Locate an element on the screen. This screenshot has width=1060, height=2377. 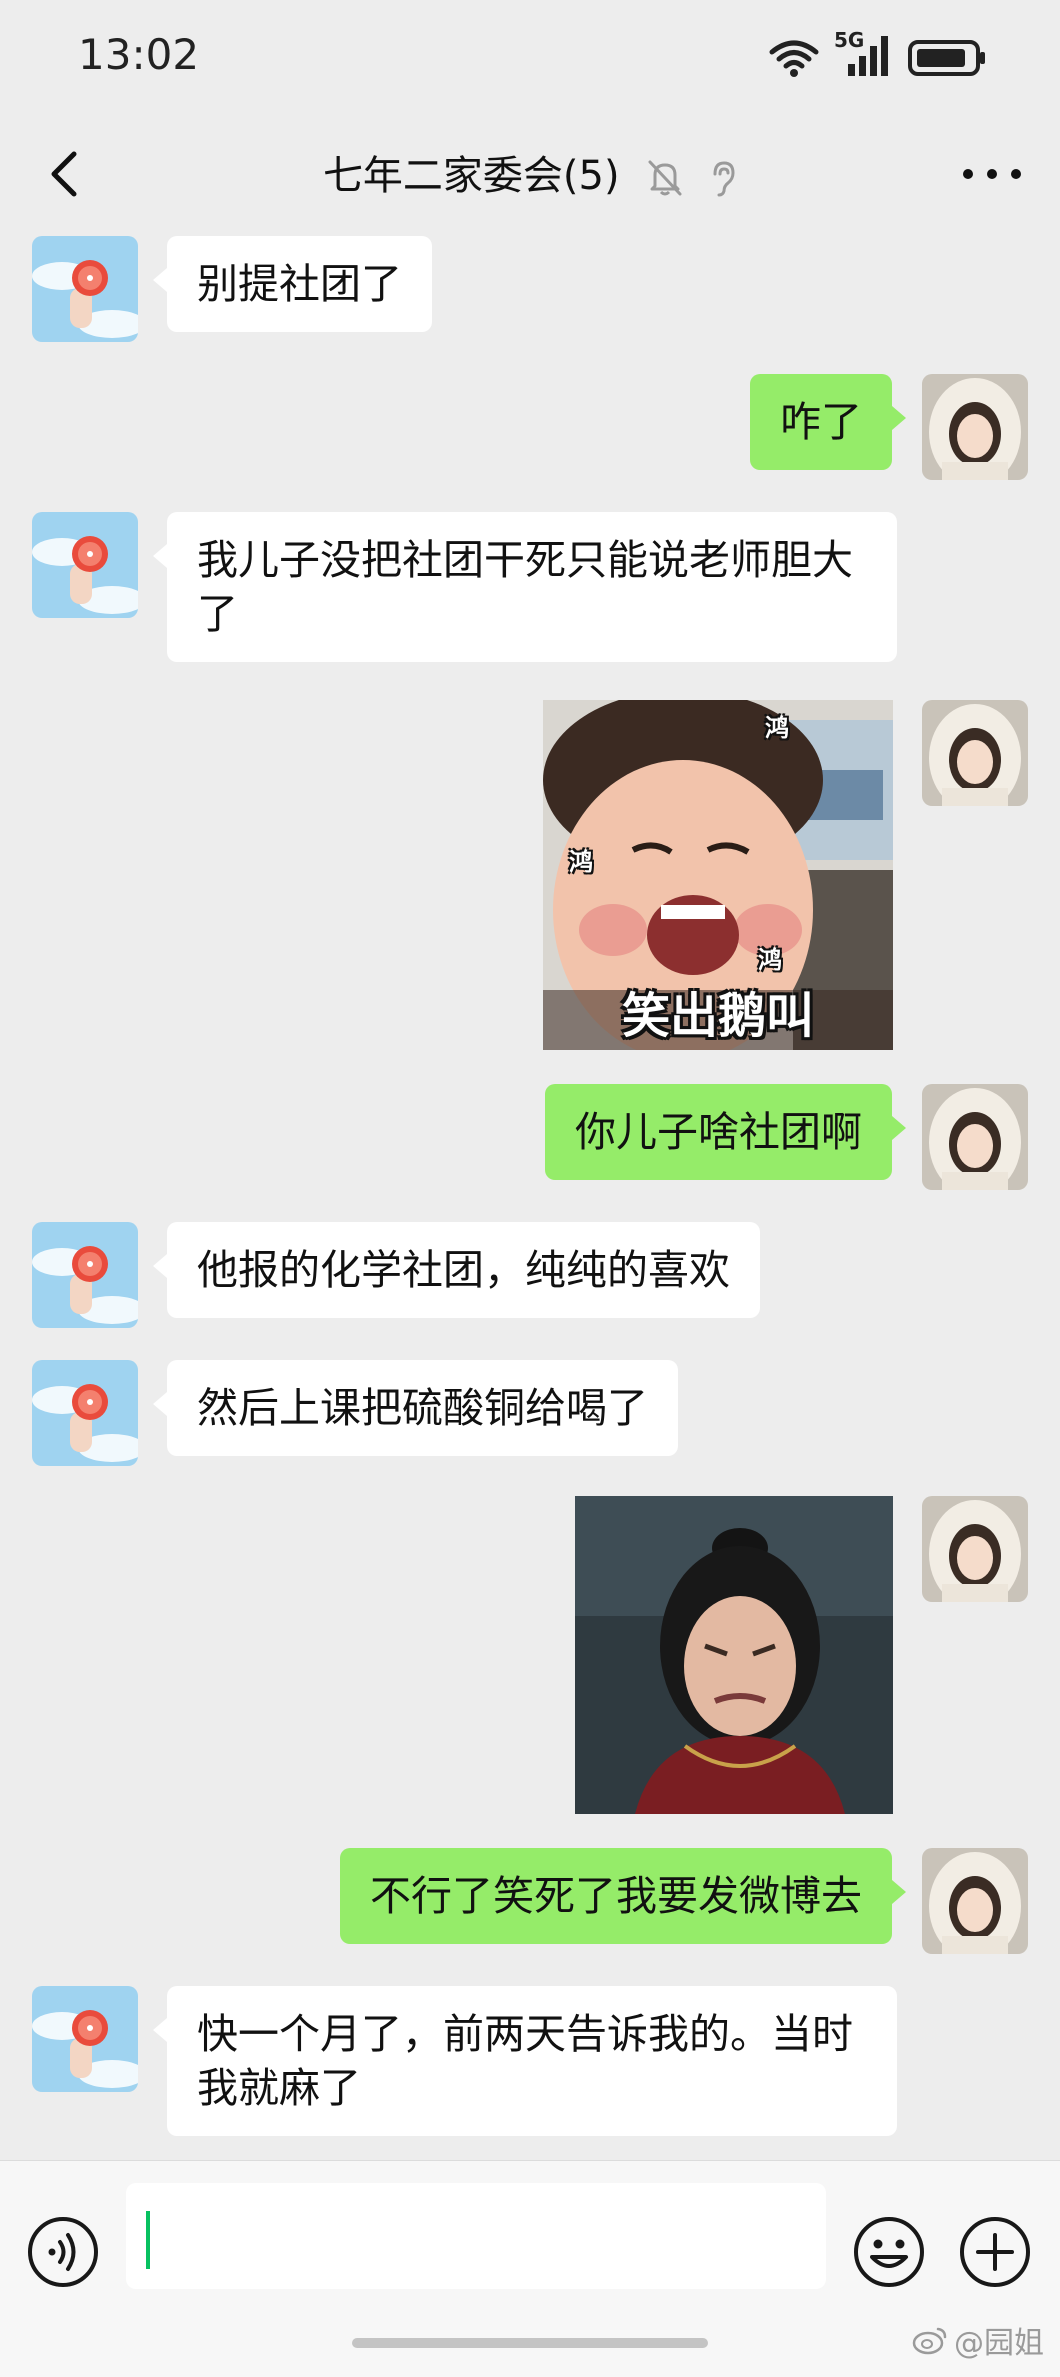
watermark: @园姐 is located at coordinates (978, 2340).